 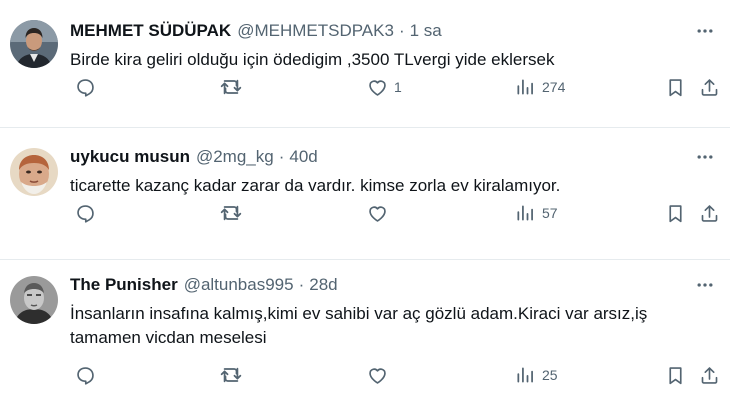 I want to click on action-bar: 1 274, so click(x=393, y=87).